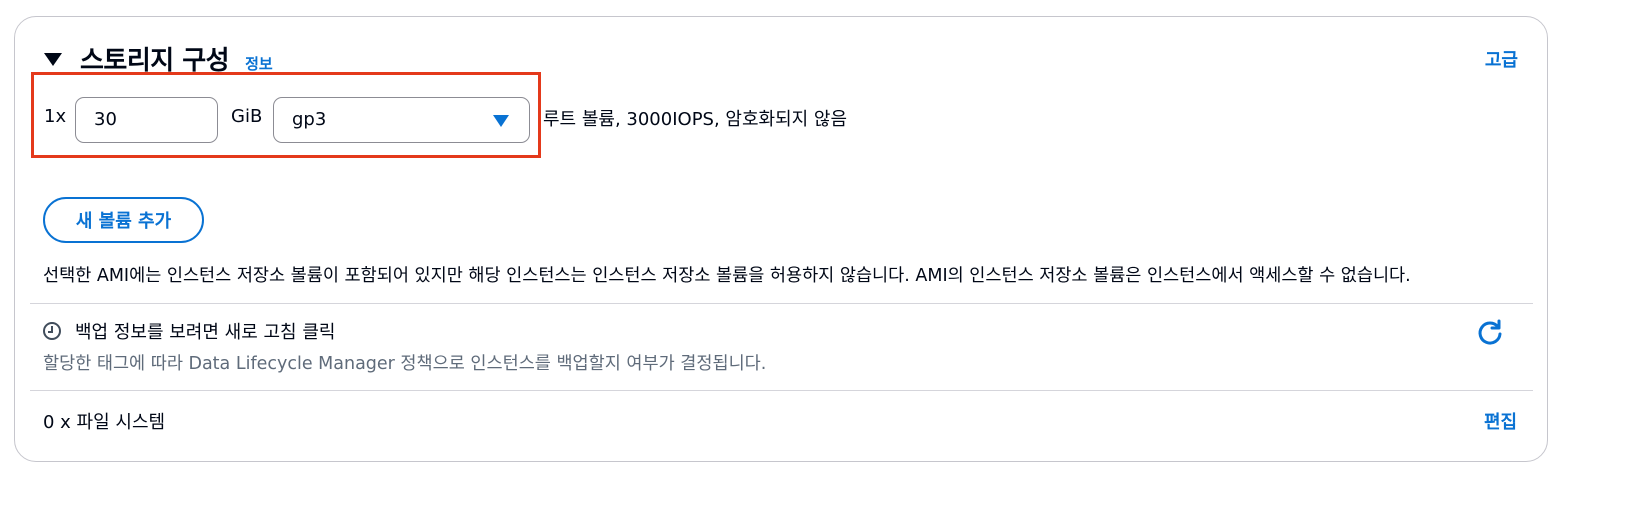 The height and width of the screenshot is (508, 1644). I want to click on section-title: 스토리지 구성, so click(155, 60).